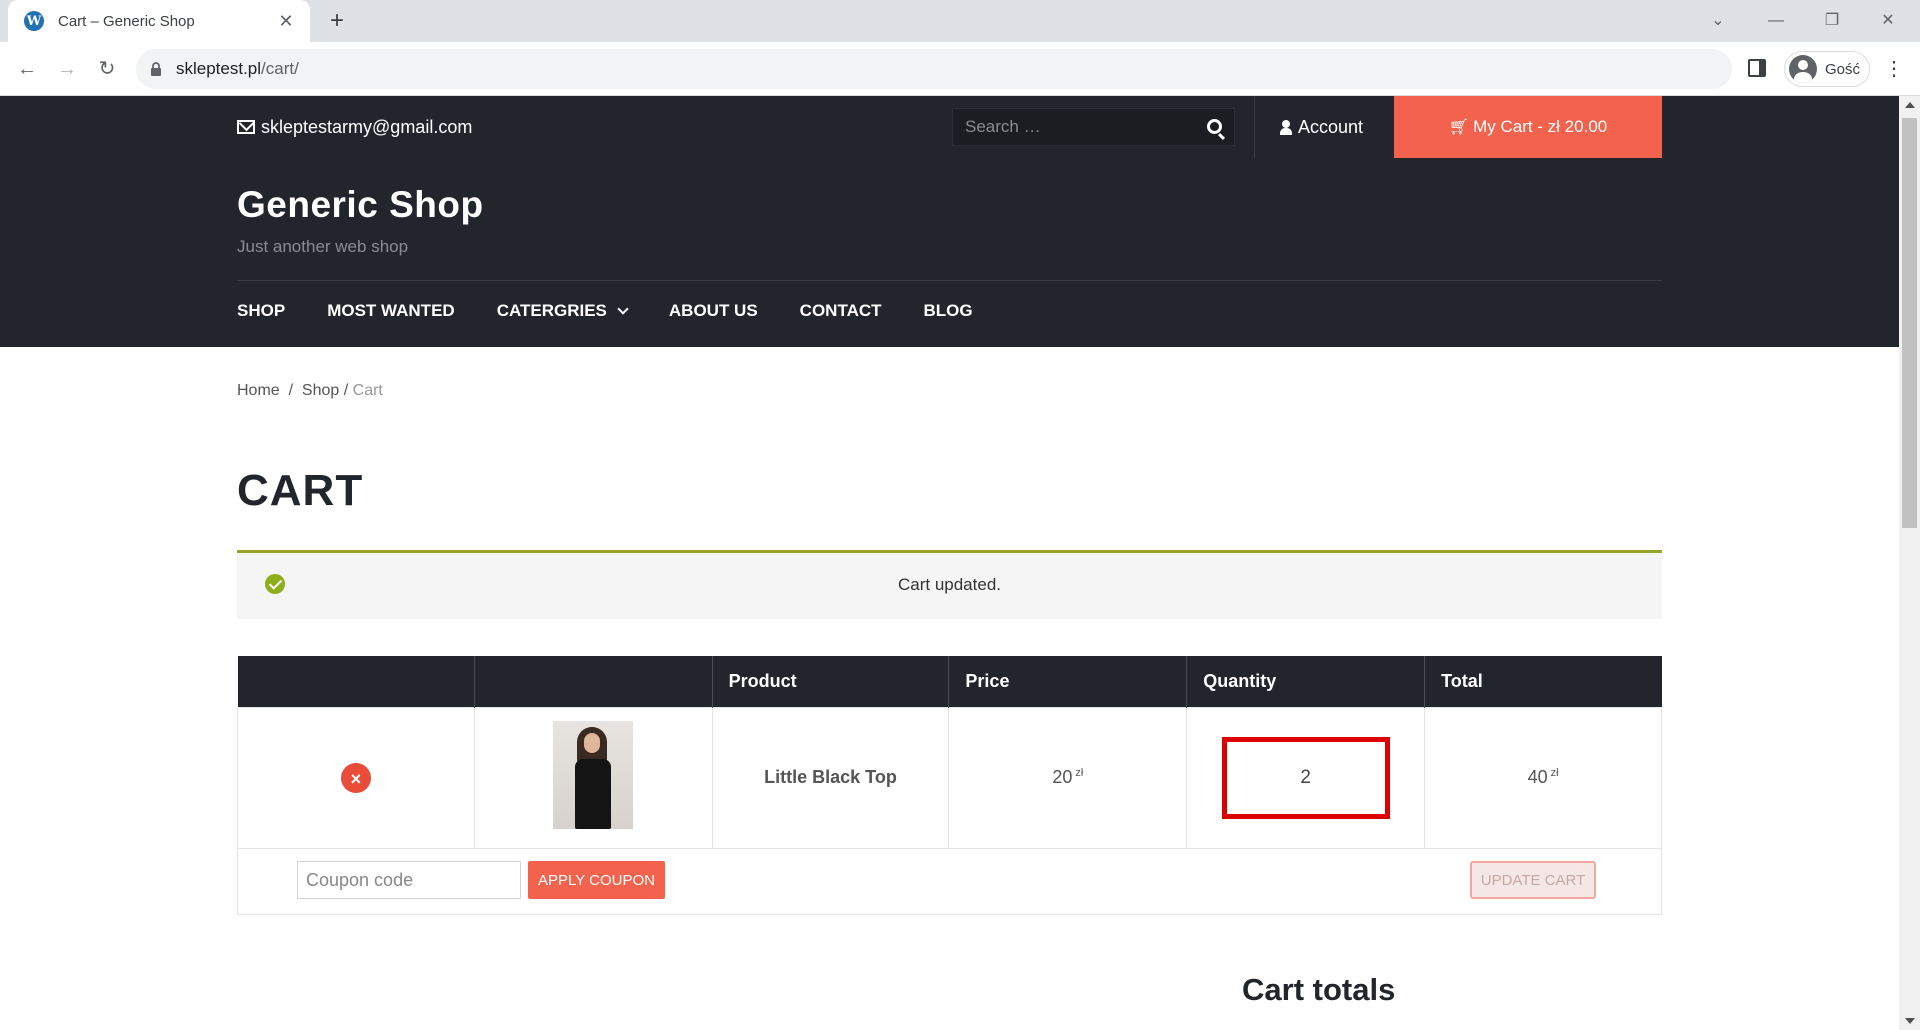 This screenshot has width=1920, height=1030. What do you see at coordinates (1543, 681) in the screenshot?
I see `header-total: Total` at bounding box center [1543, 681].